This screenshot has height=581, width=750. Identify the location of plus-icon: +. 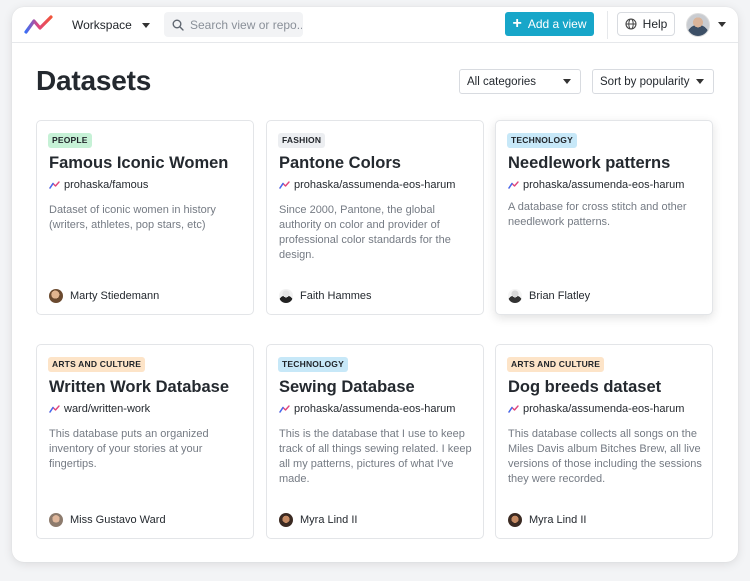
(517, 23).